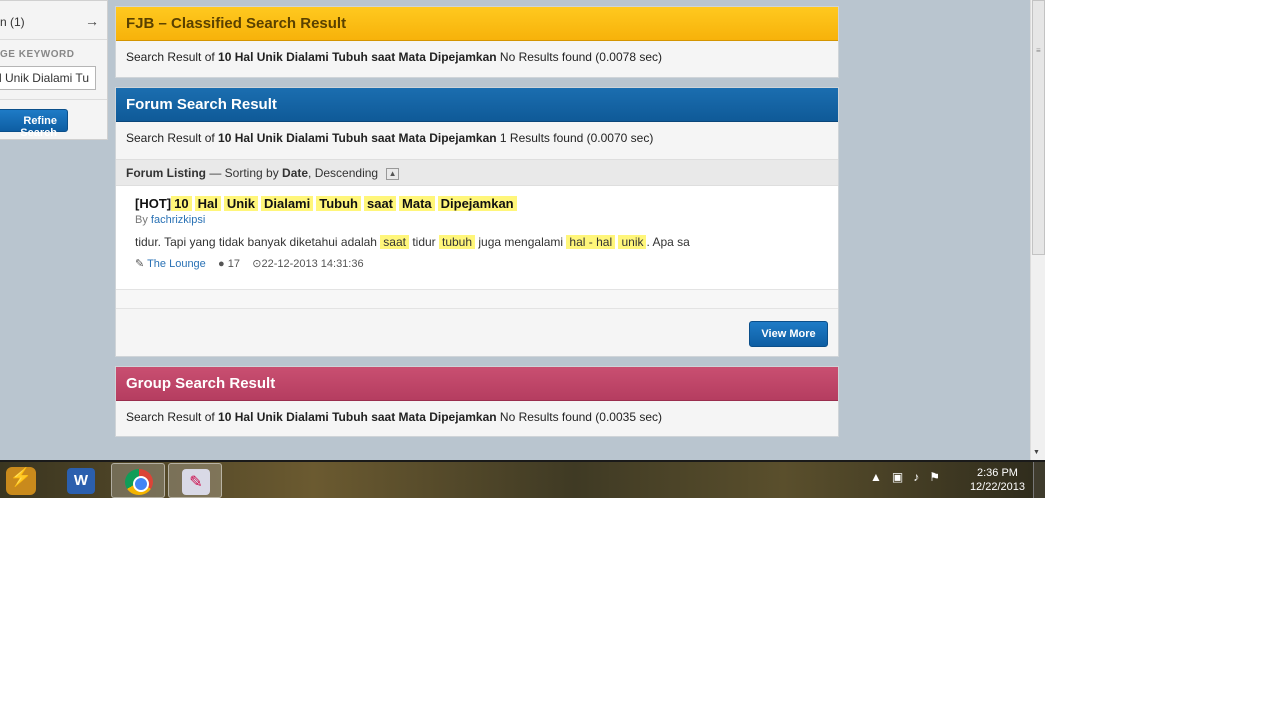 This screenshot has width=1280, height=720. What do you see at coordinates (140, 264) in the screenshot?
I see `tag-icon: ✎` at bounding box center [140, 264].